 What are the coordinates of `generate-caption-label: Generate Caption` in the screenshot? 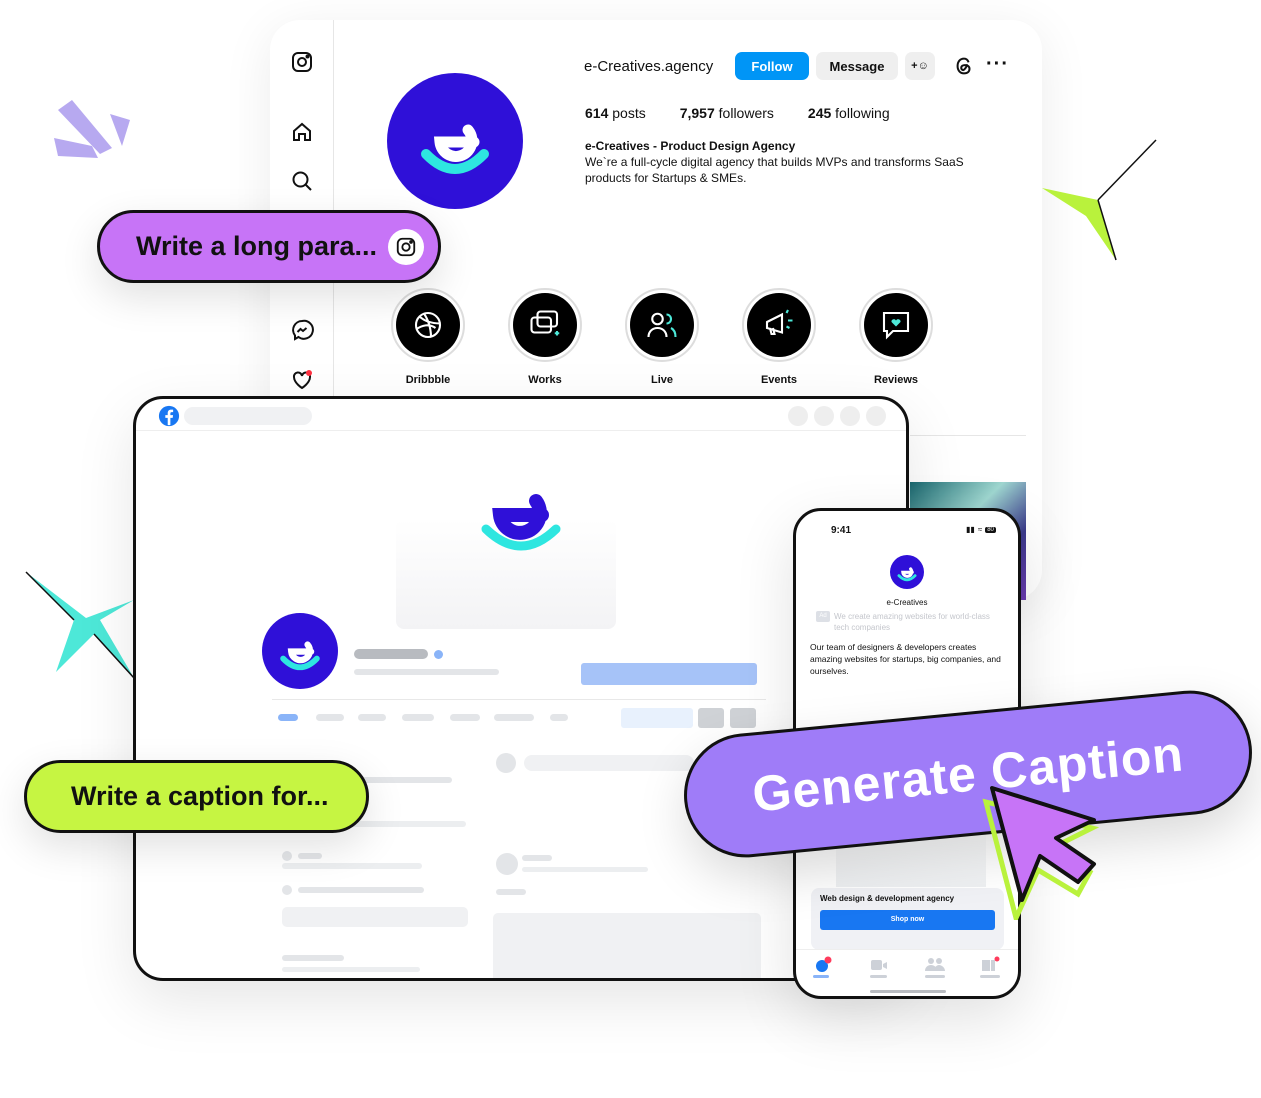 It's located at (968, 774).